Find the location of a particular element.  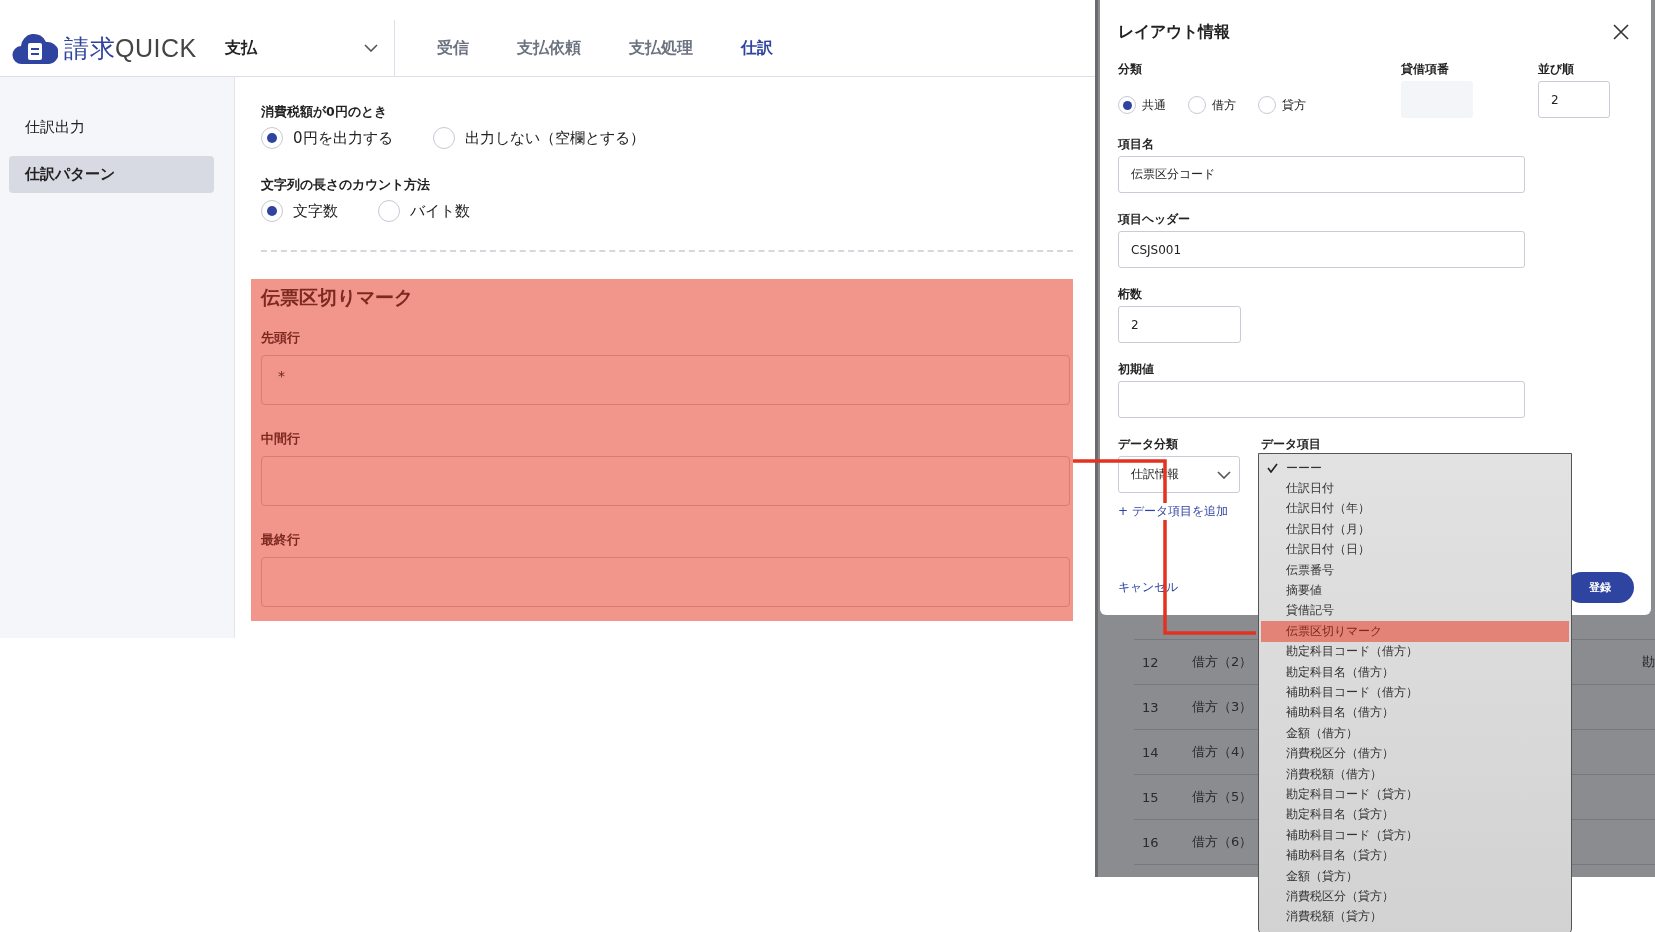

table-cell: 借方（4） is located at coordinates (1222, 752).